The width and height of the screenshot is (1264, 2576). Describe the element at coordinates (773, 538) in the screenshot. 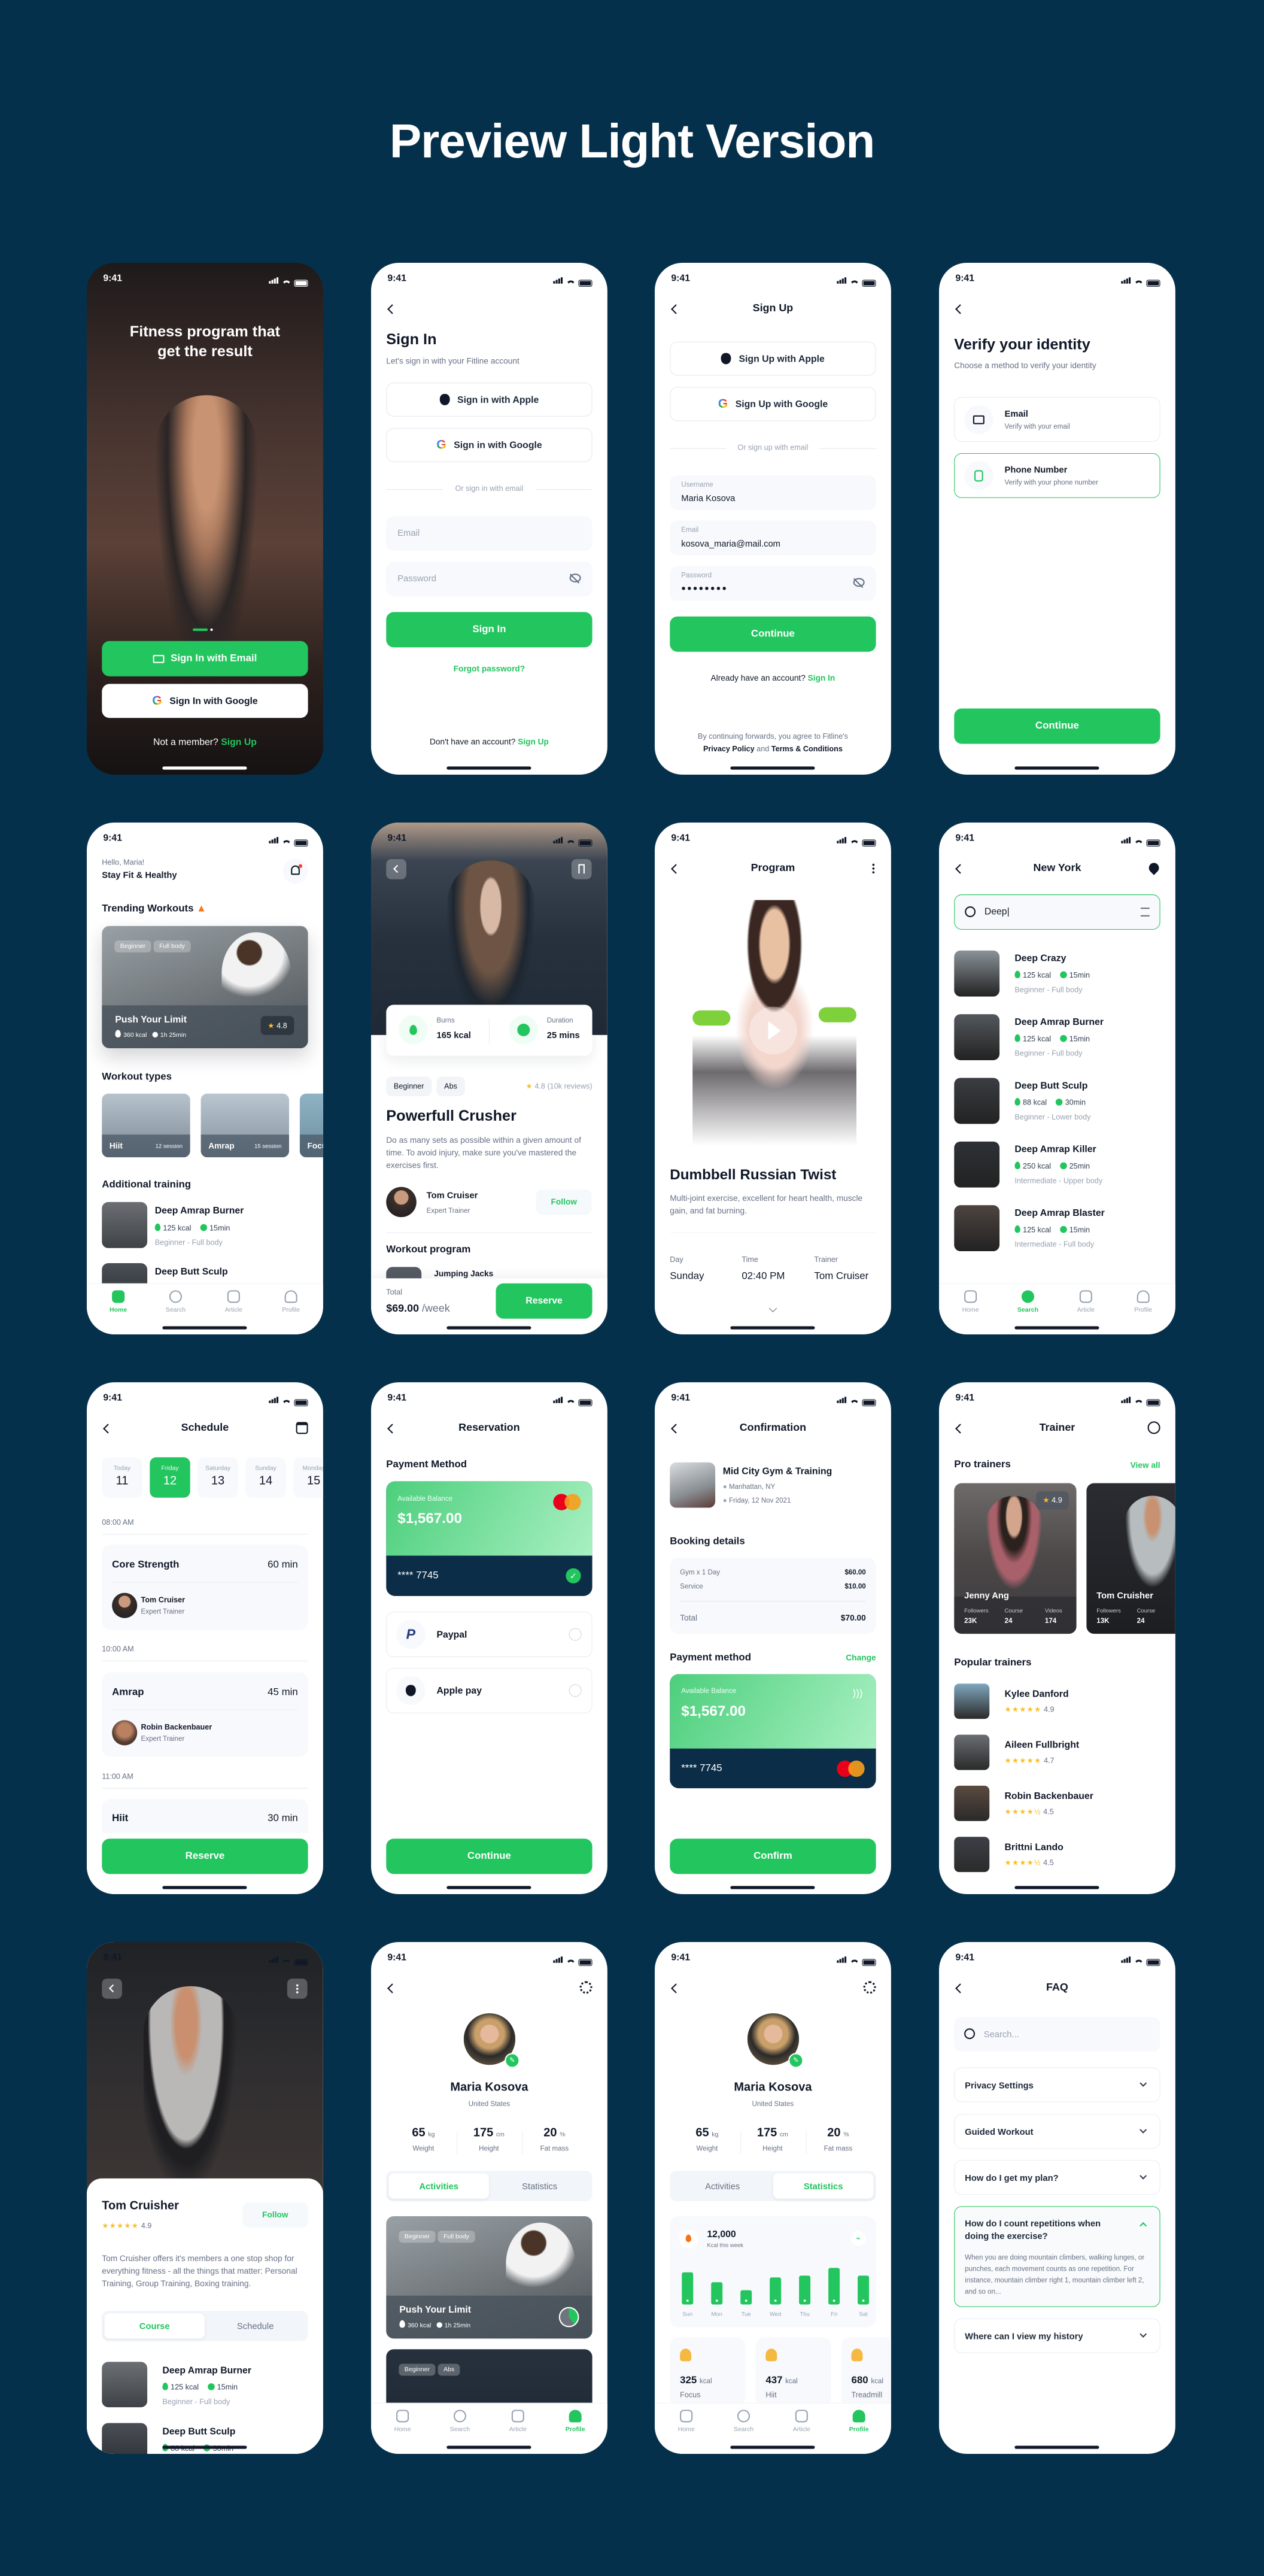

I see `email-field: Email kosova_maria@mail.com` at that location.